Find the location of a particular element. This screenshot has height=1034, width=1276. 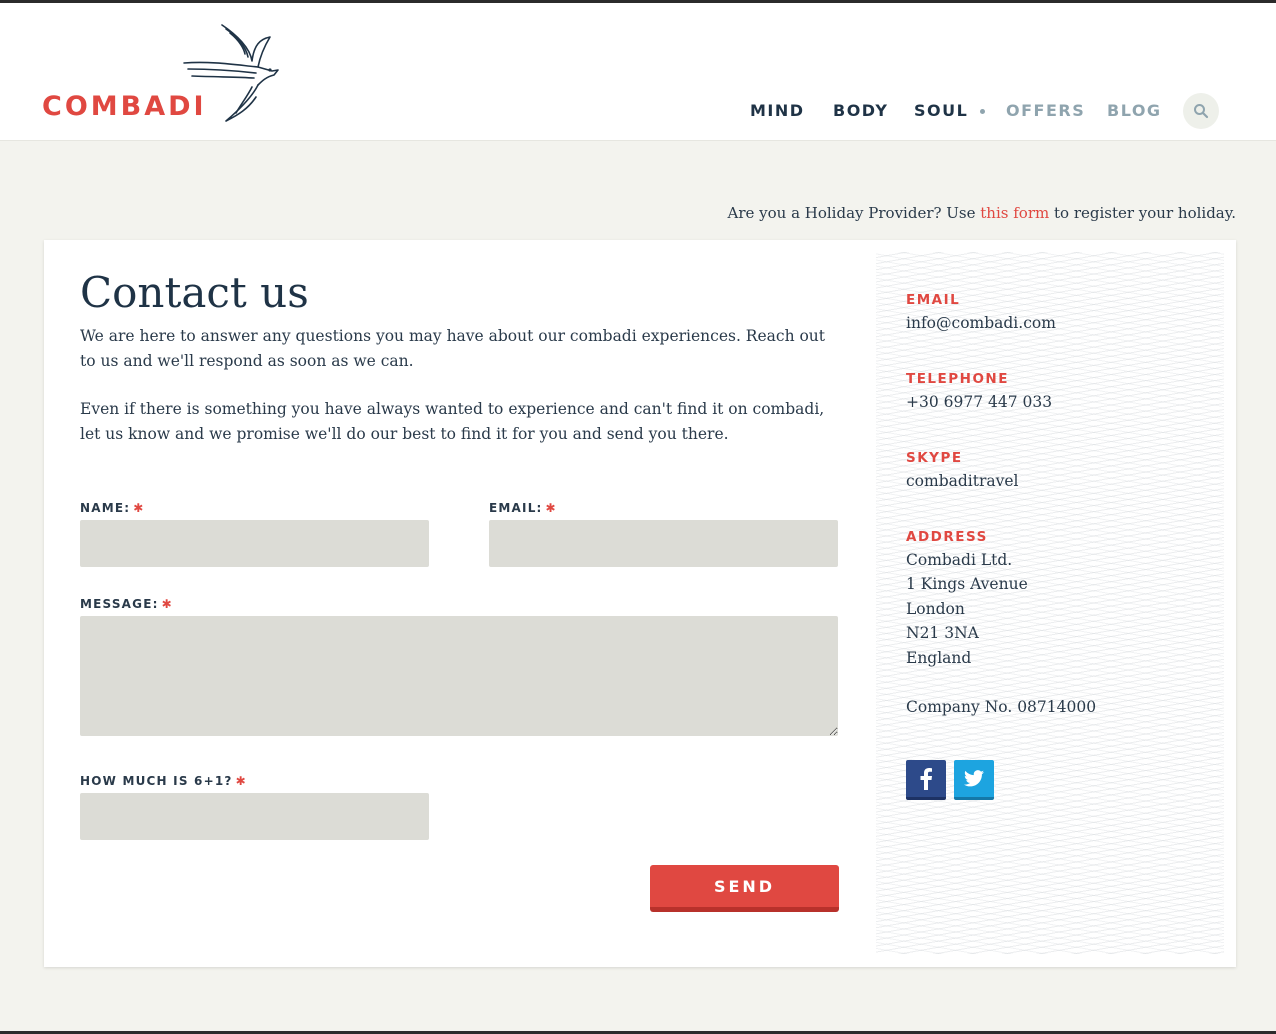

swallow-bird-icon is located at coordinates (231, 73).